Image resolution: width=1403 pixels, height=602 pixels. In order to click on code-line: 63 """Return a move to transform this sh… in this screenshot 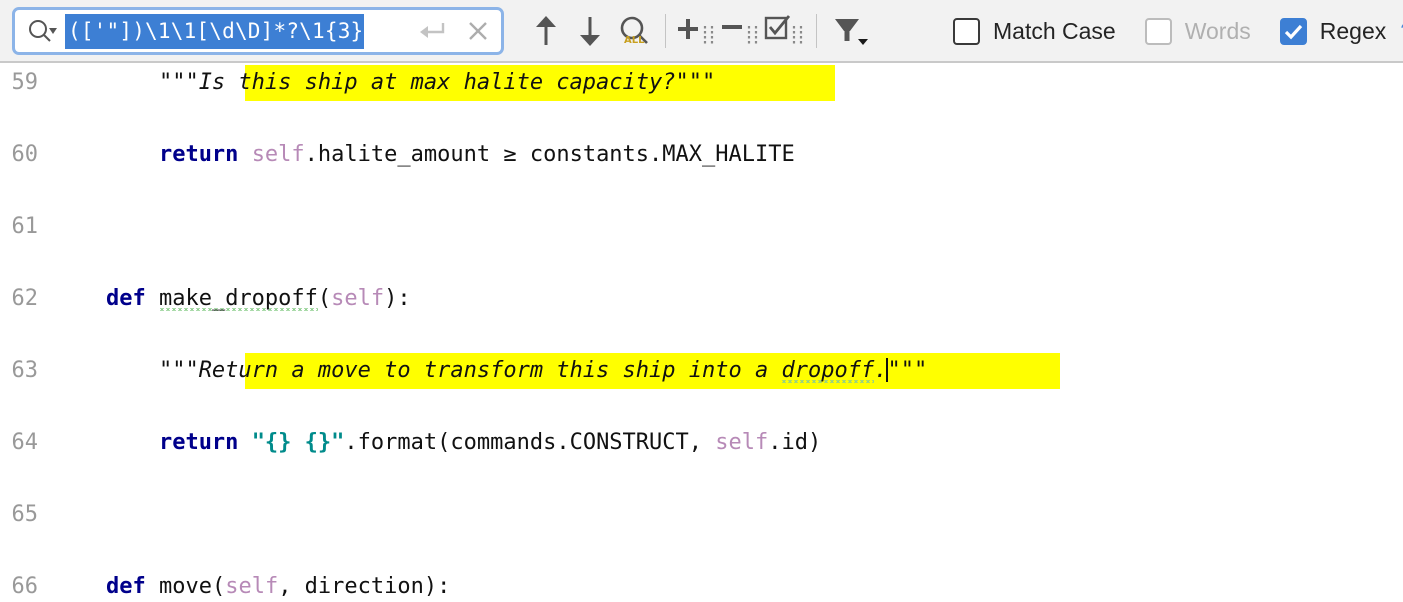, I will do `click(701, 371)`.